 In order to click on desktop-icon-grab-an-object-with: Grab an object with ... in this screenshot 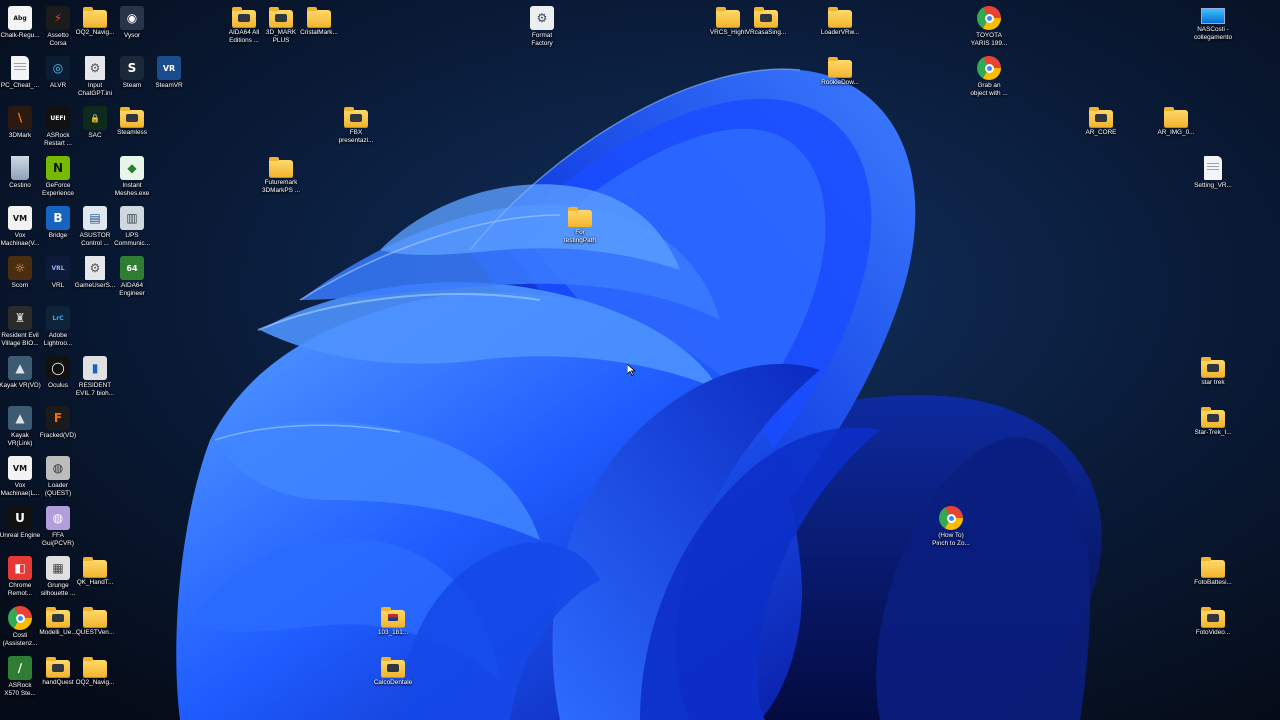, I will do `click(989, 77)`.